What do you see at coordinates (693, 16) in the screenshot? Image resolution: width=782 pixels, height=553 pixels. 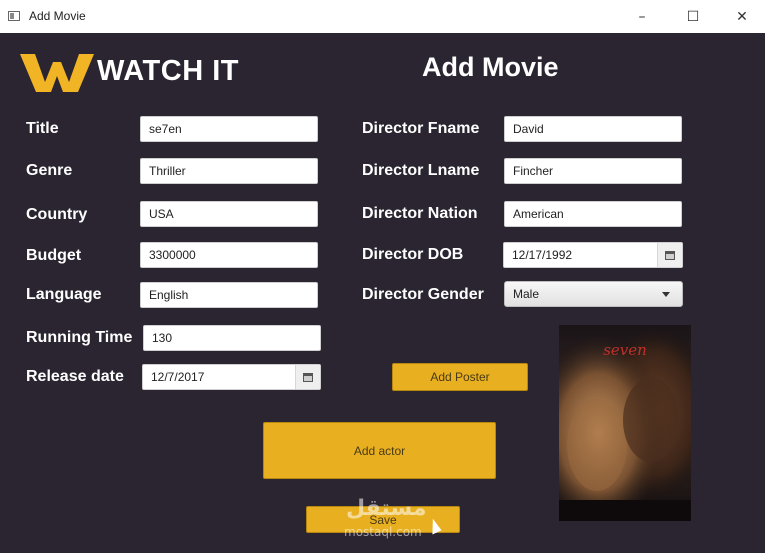 I see `maximize-button: ☐` at bounding box center [693, 16].